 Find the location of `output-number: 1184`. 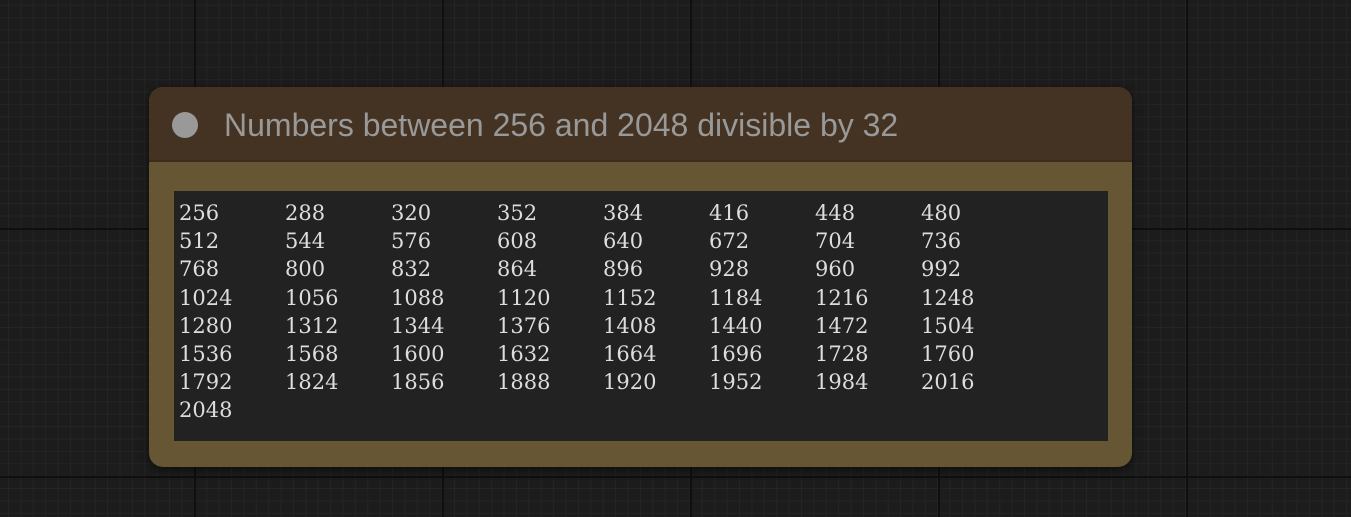

output-number: 1184 is located at coordinates (736, 297).